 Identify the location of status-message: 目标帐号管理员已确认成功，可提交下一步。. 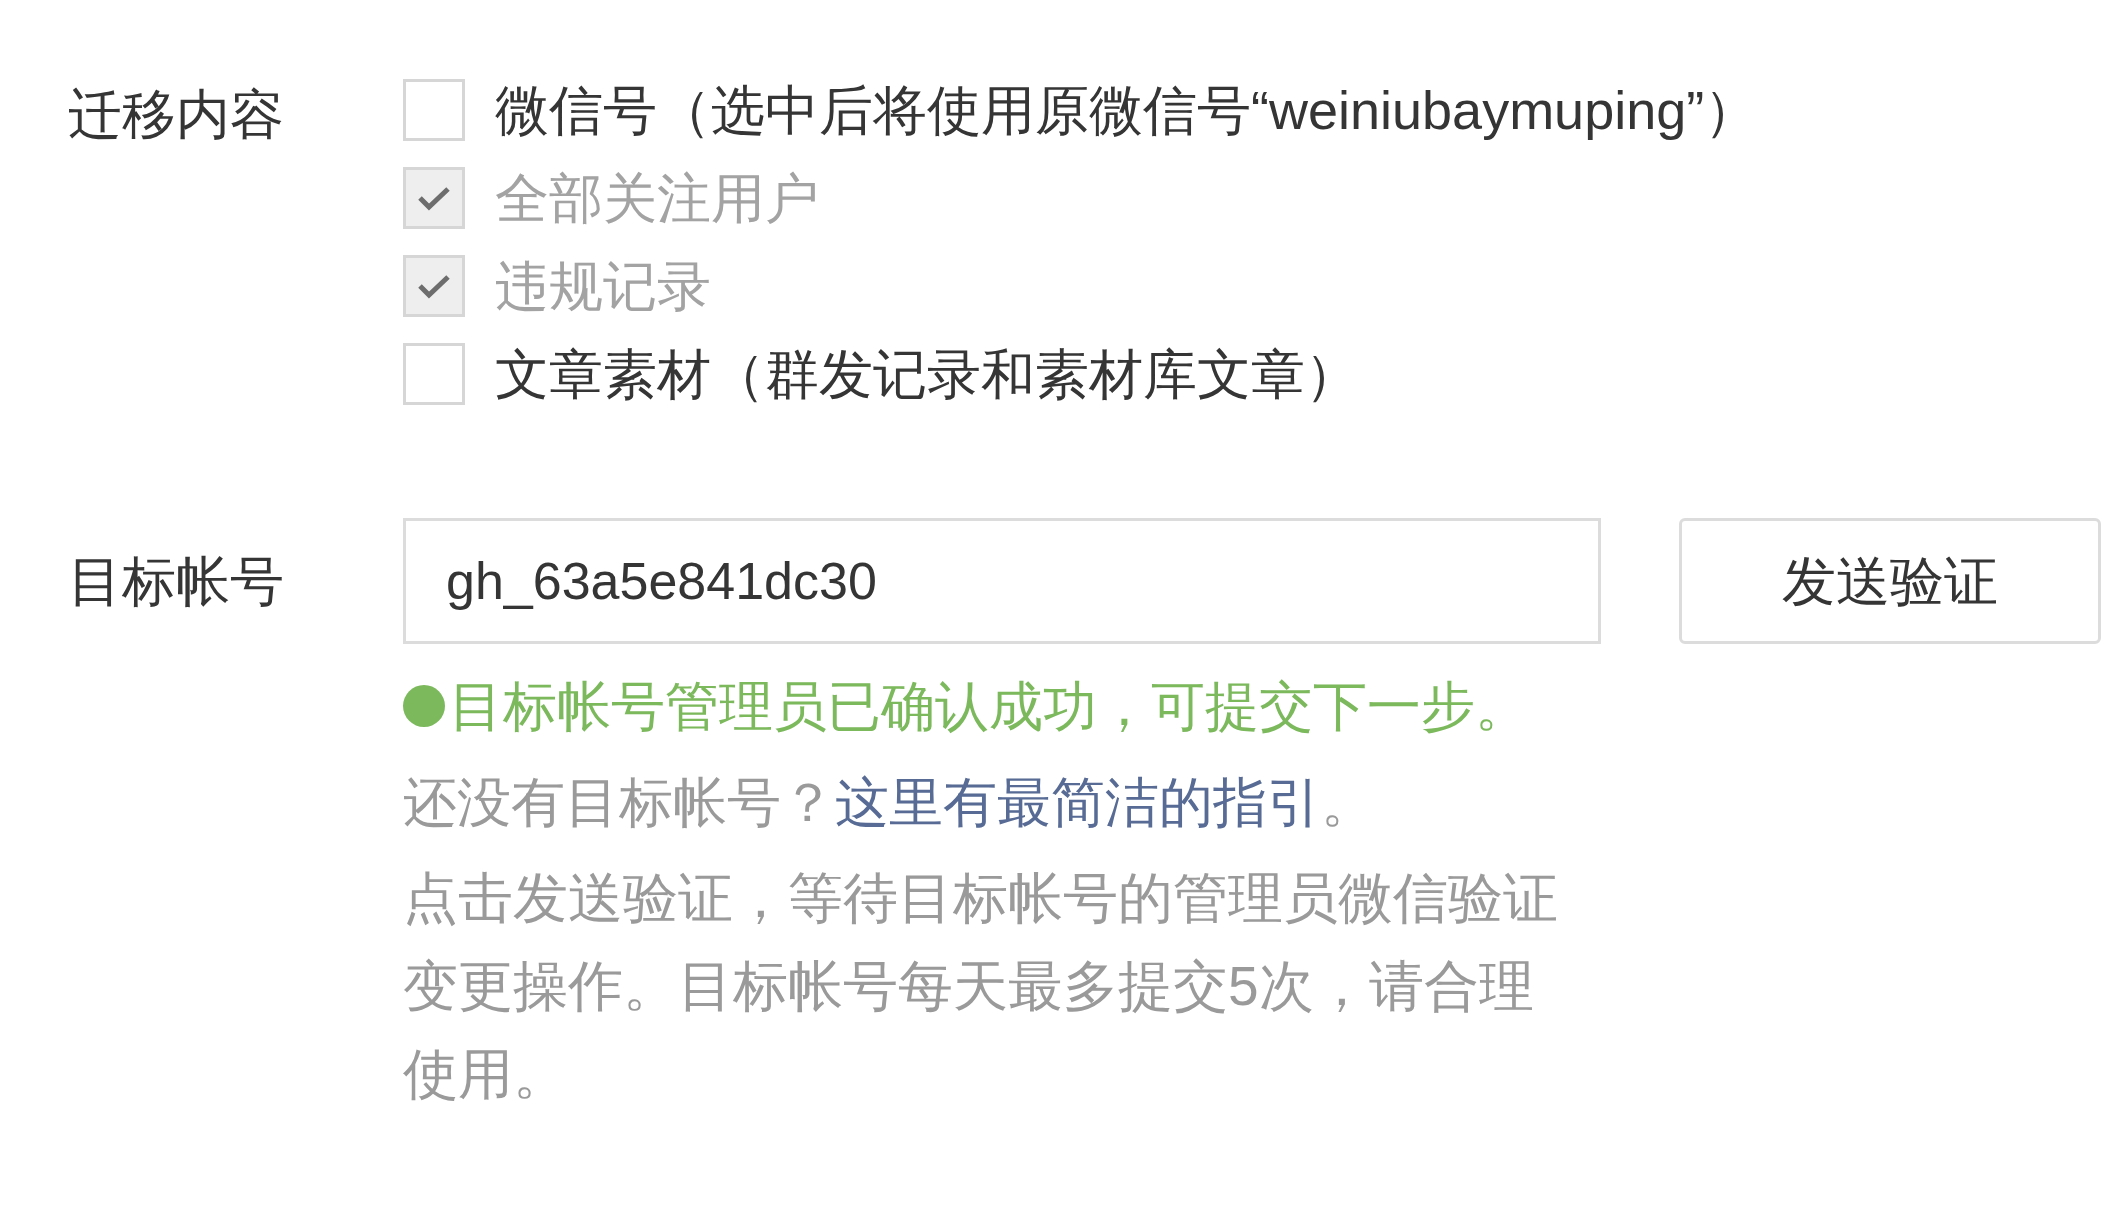
(989, 706).